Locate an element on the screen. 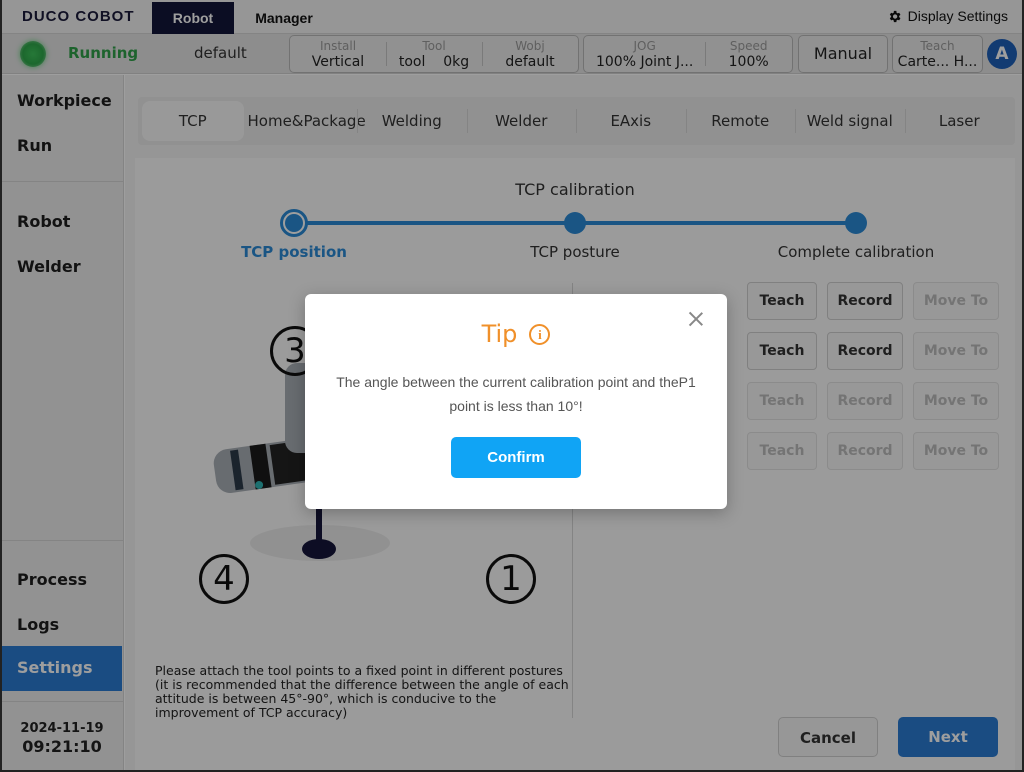 The height and width of the screenshot is (772, 1024). info-icon: i is located at coordinates (540, 334).